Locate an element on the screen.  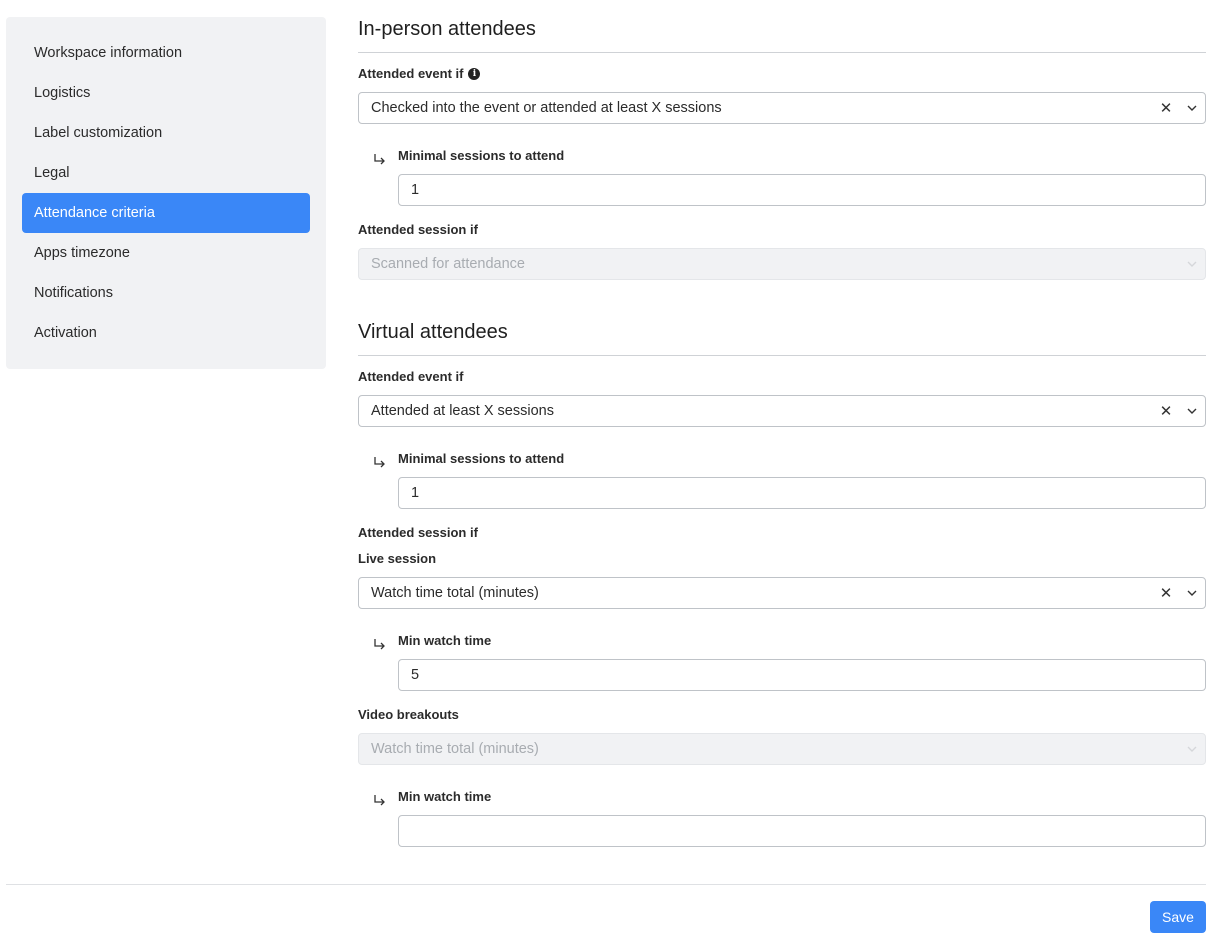
video-breakouts-select: Watch time total (minutes) is located at coordinates (782, 749).